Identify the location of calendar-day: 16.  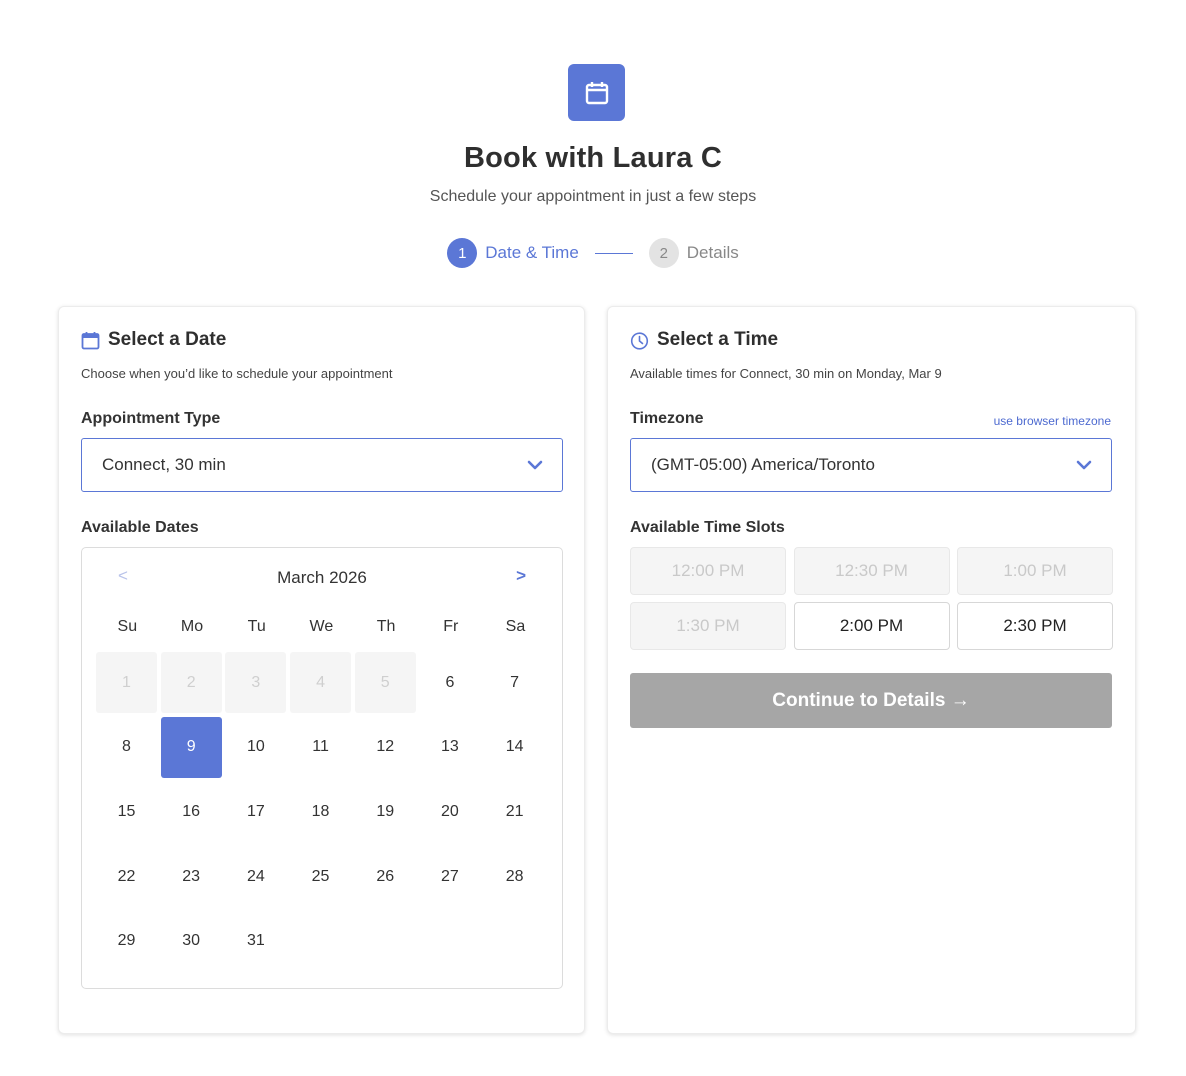
(191, 811).